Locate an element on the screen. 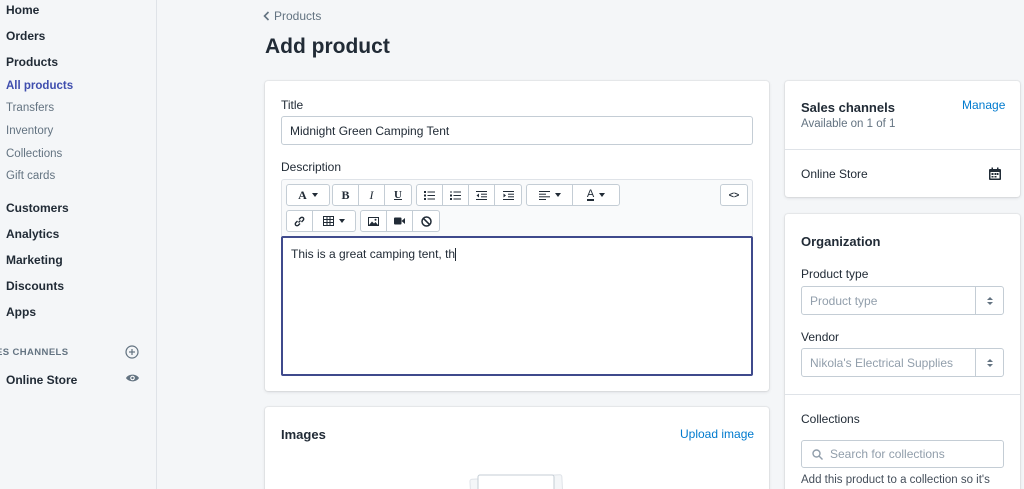 The image size is (1024, 489). sidebar-item-marketing: Marketing is located at coordinates (34, 260).